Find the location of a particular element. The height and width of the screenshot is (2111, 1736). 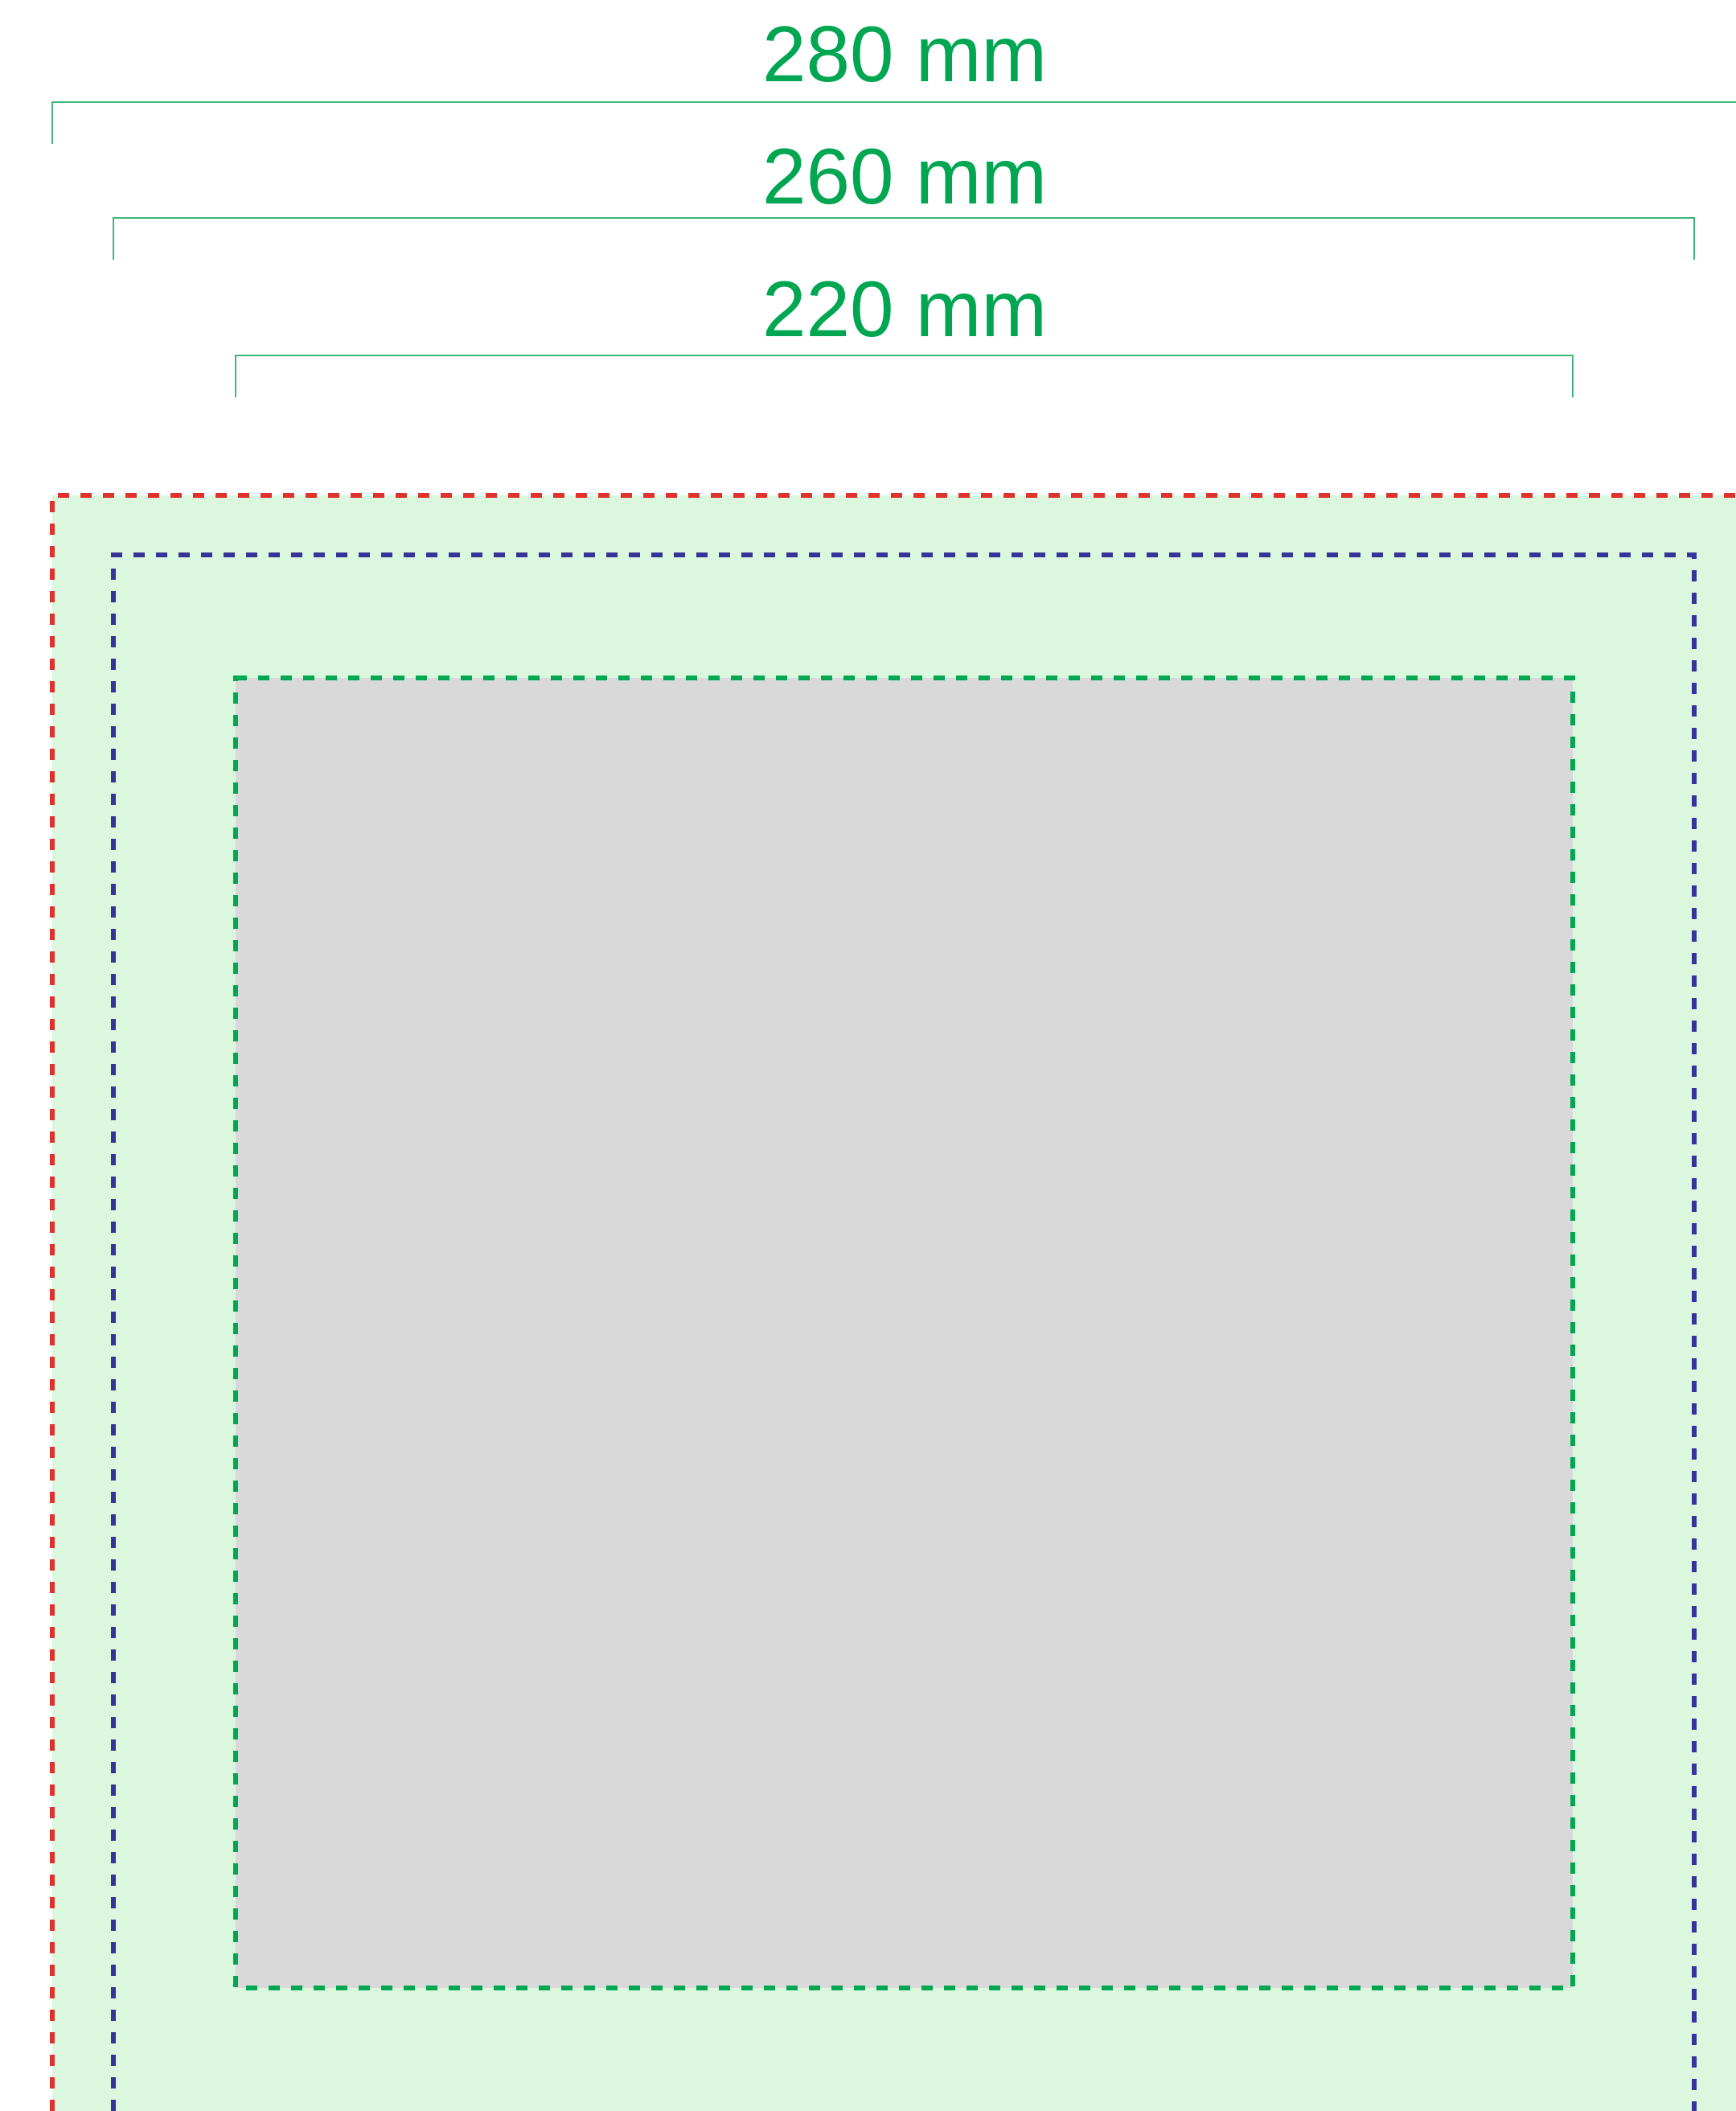

dimension-label-220: 220 mm is located at coordinates (904, 309).